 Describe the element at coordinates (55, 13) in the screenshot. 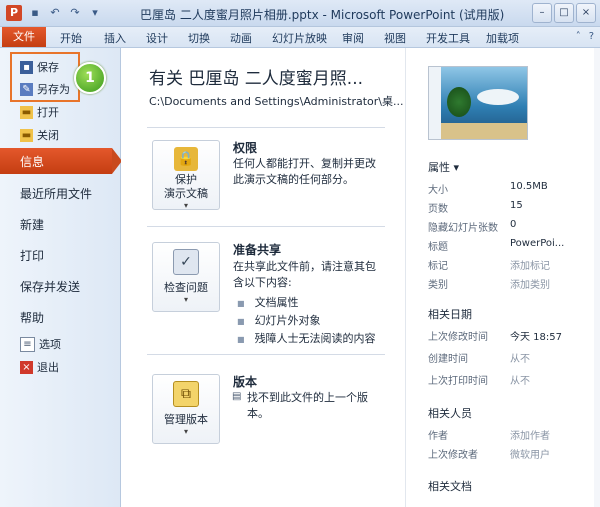

I see `undo-icon: ↶` at that location.